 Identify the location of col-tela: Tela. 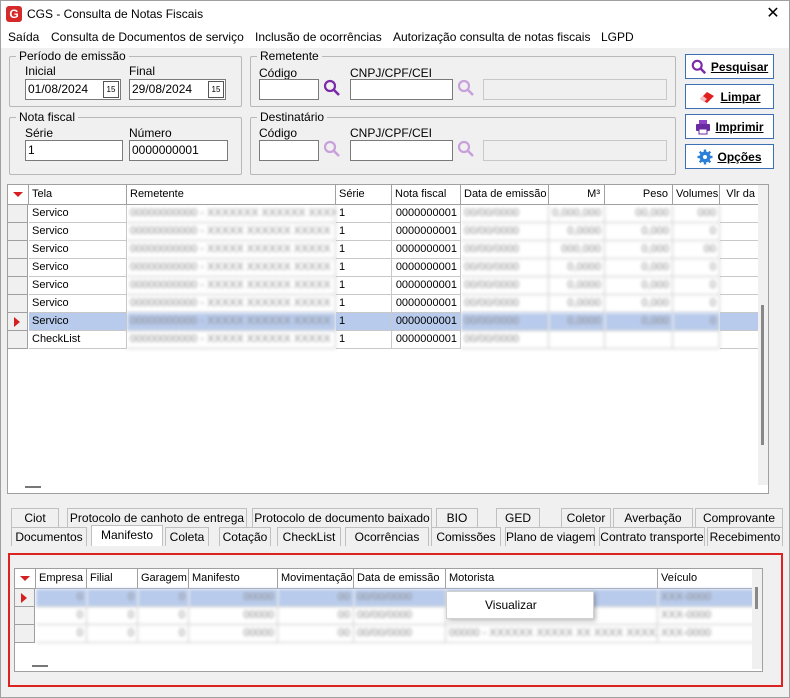
(78, 195).